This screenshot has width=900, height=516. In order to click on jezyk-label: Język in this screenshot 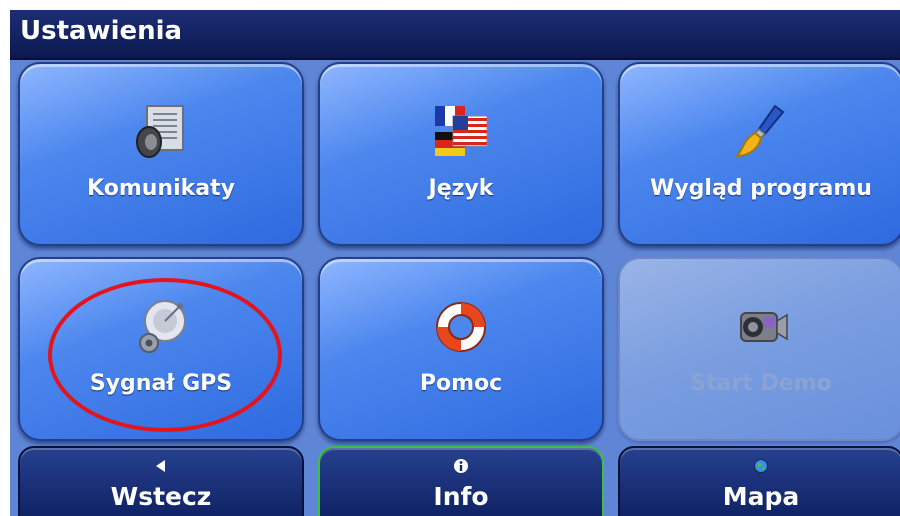, I will do `click(461, 188)`.